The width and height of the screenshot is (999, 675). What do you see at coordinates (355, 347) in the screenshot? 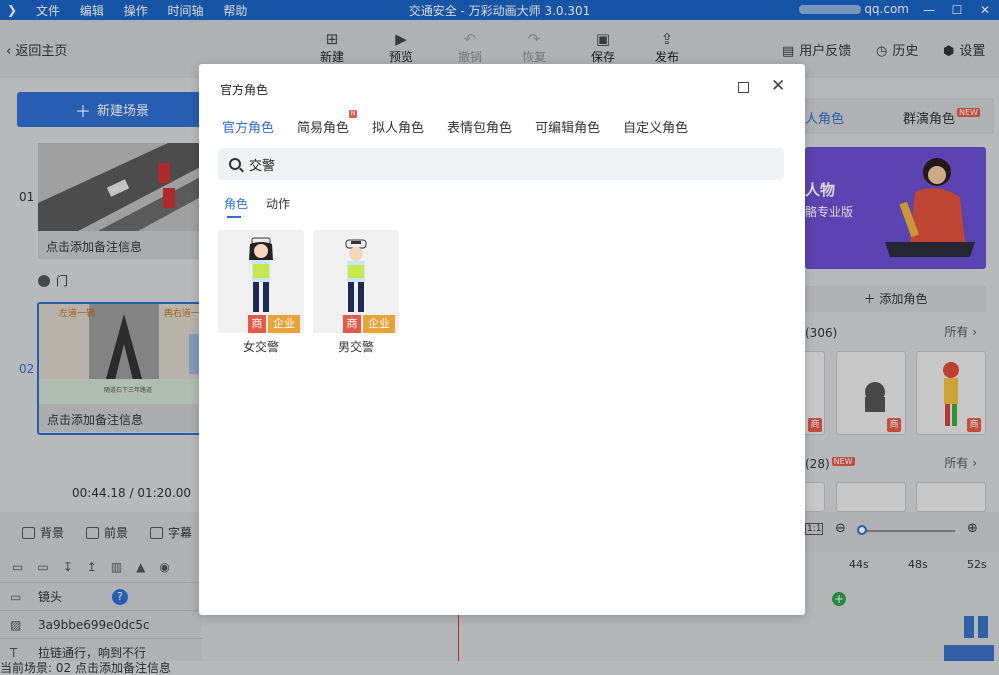
I see `role-name: 男交警` at bounding box center [355, 347].